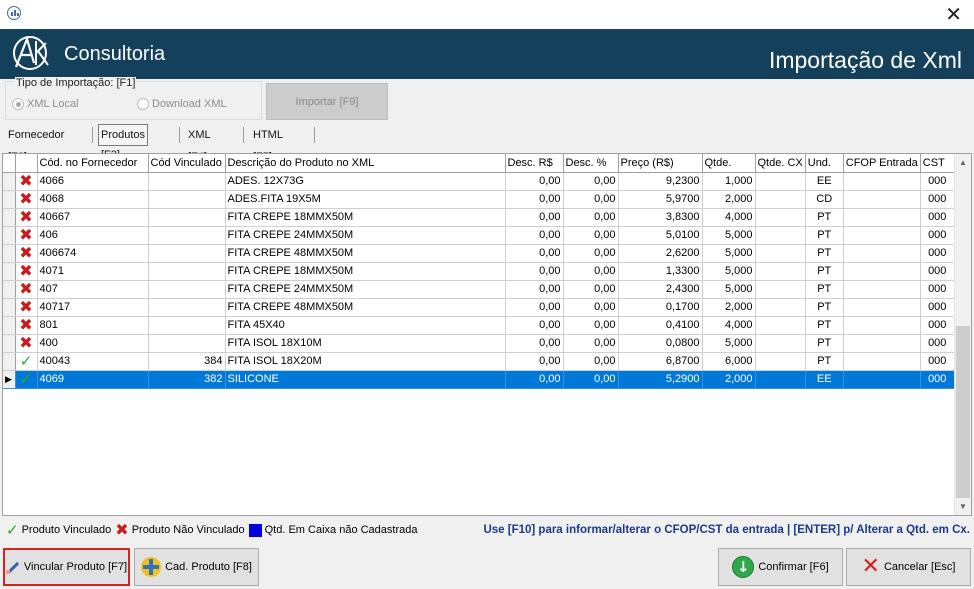  What do you see at coordinates (780, 163) in the screenshot?
I see `column-header-qtde-cx: Qtde. CX` at bounding box center [780, 163].